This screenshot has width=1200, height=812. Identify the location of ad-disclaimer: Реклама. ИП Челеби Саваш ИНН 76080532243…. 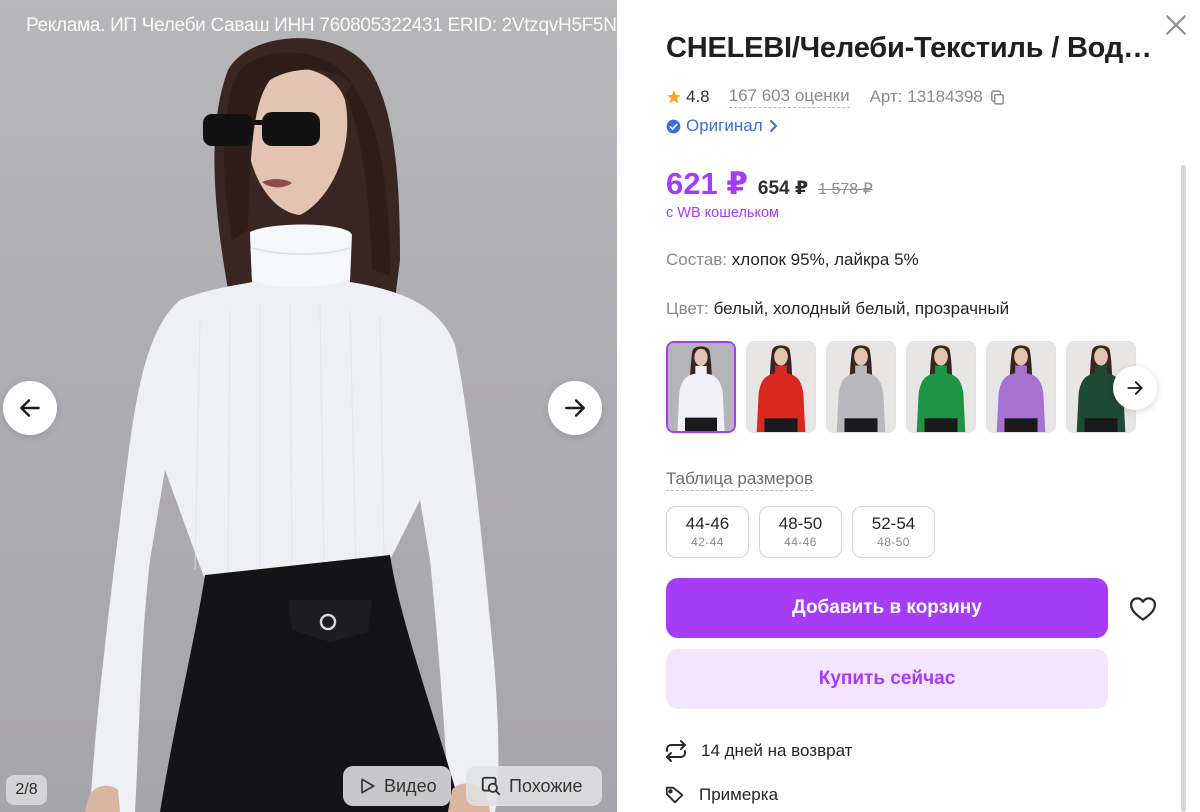
(321, 25).